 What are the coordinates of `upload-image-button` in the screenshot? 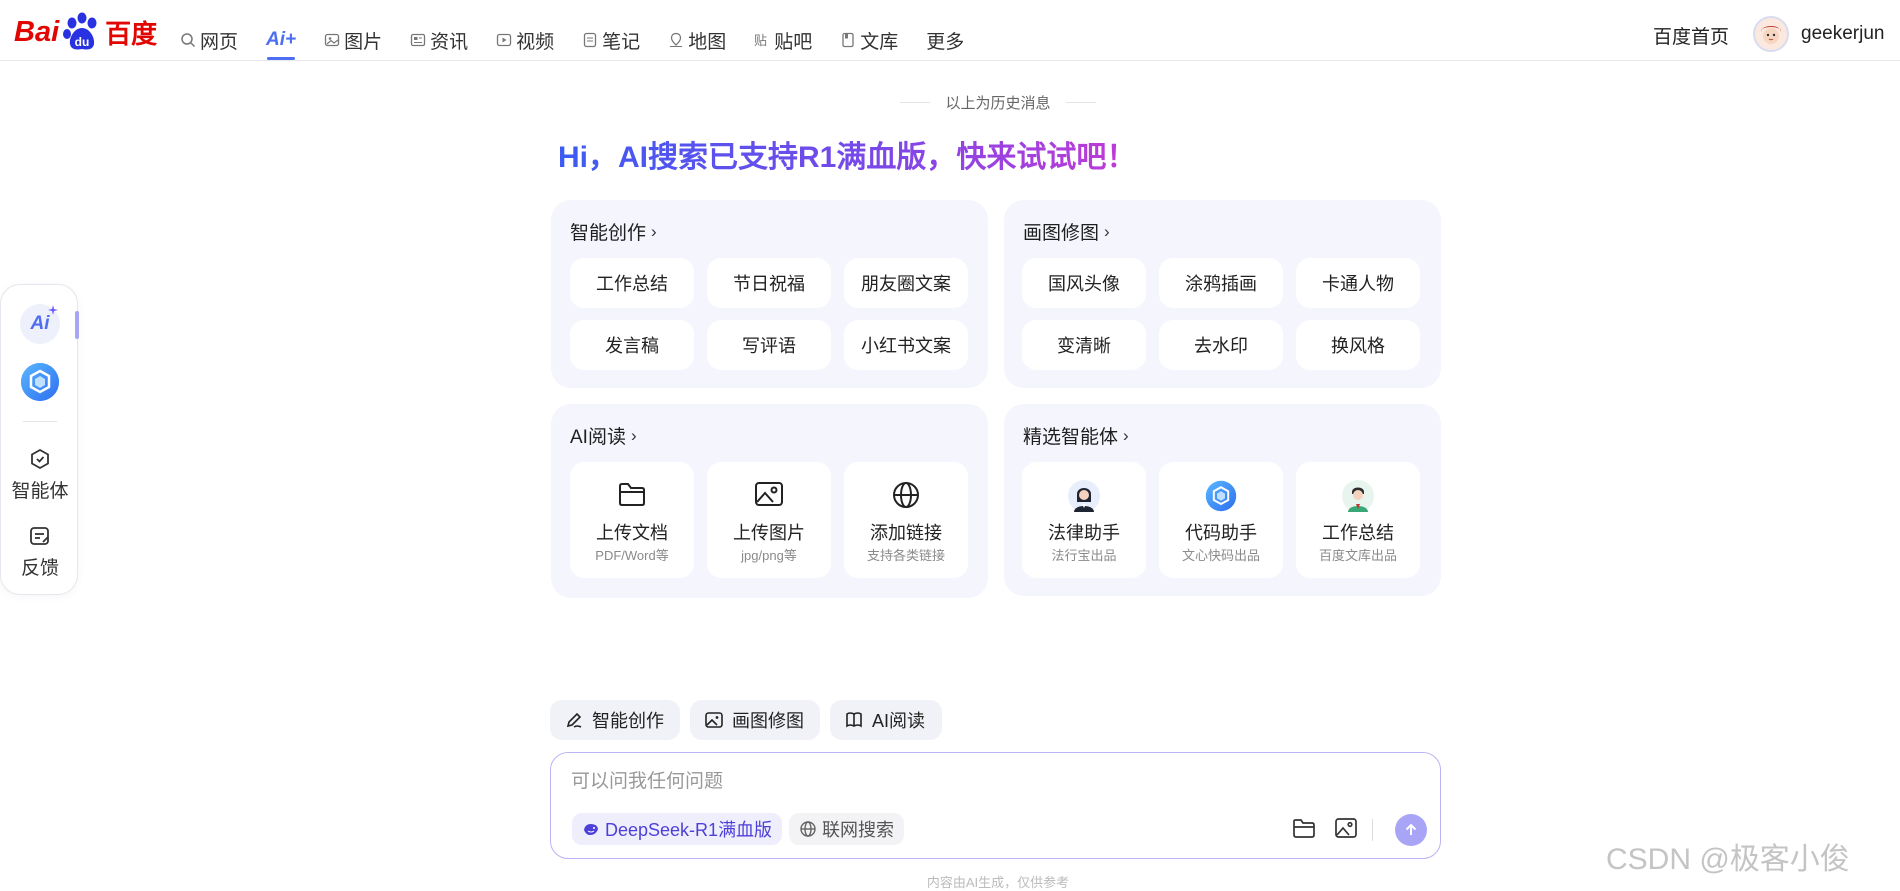 It's located at (1346, 830).